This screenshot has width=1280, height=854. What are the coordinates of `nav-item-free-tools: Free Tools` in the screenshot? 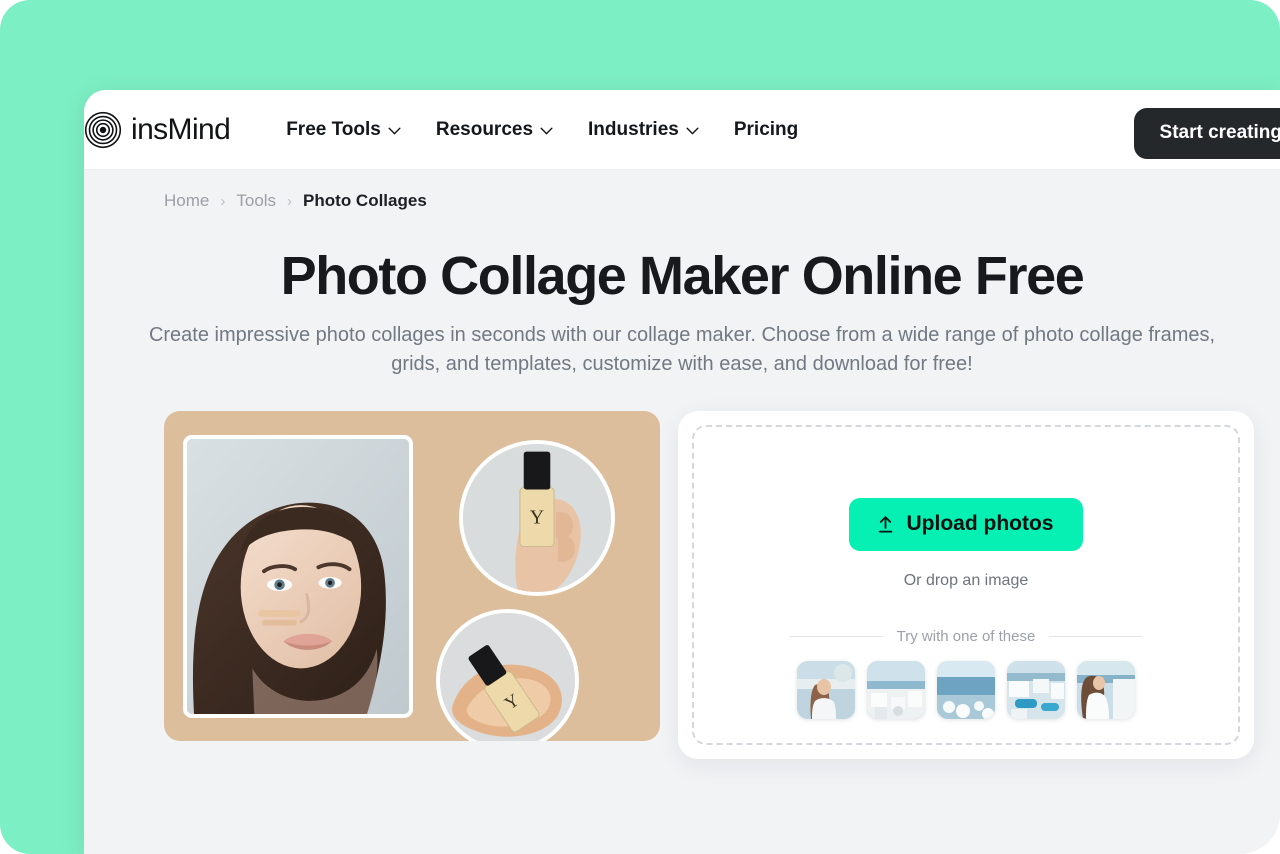 It's located at (343, 130).